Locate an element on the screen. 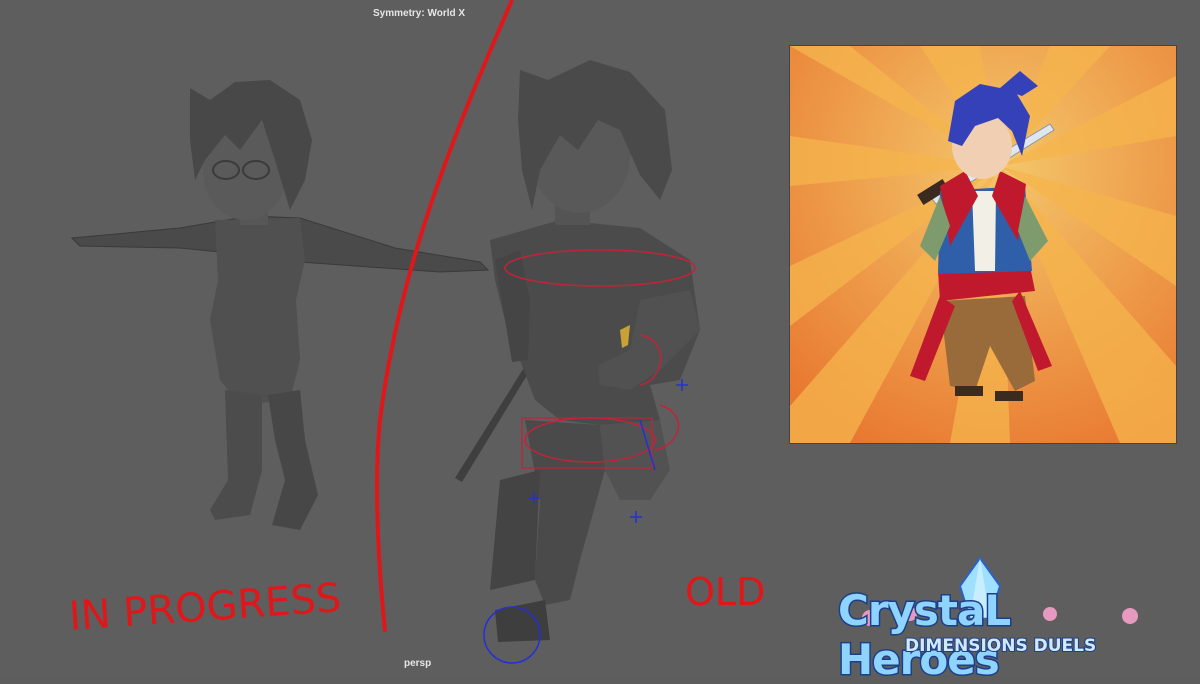 The height and width of the screenshot is (684, 1200). divider-stroke is located at coordinates (444, 316).